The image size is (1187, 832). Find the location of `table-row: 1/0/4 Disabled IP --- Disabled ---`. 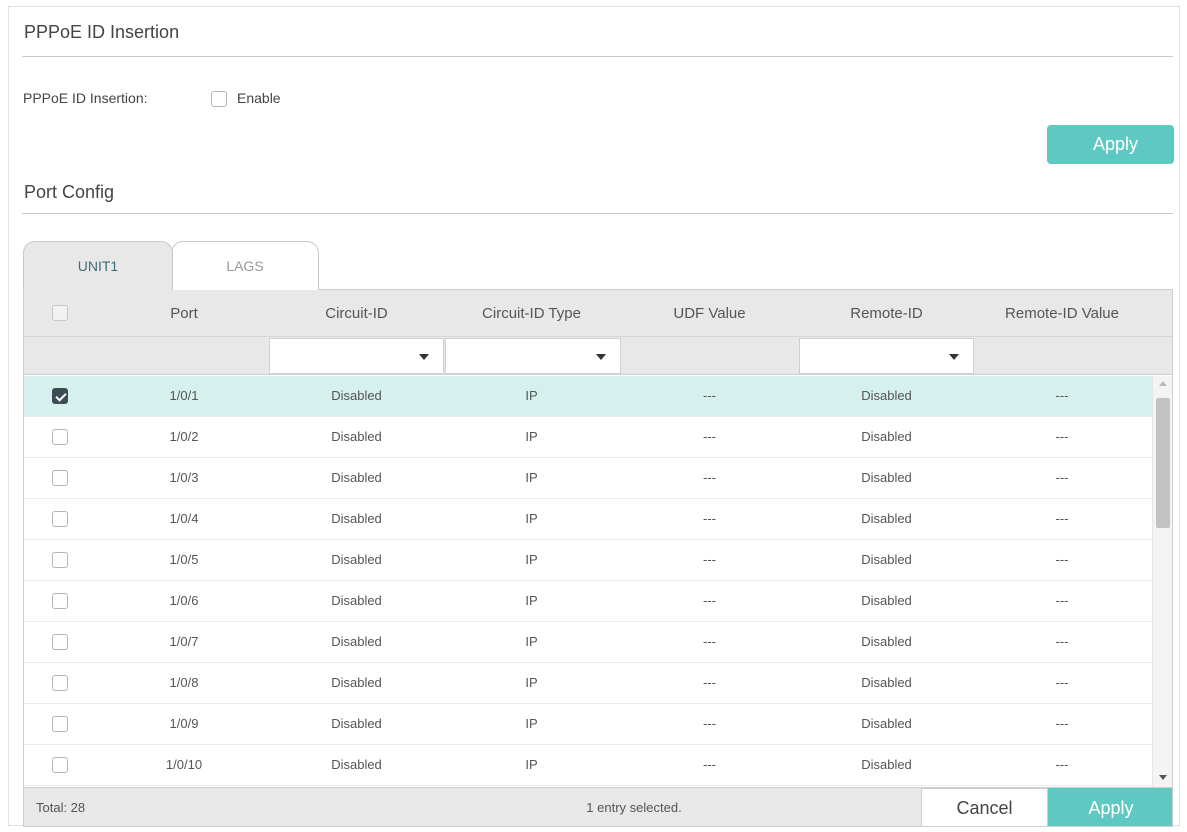

table-row: 1/0/4 Disabled IP --- Disabled --- is located at coordinates (588, 519).